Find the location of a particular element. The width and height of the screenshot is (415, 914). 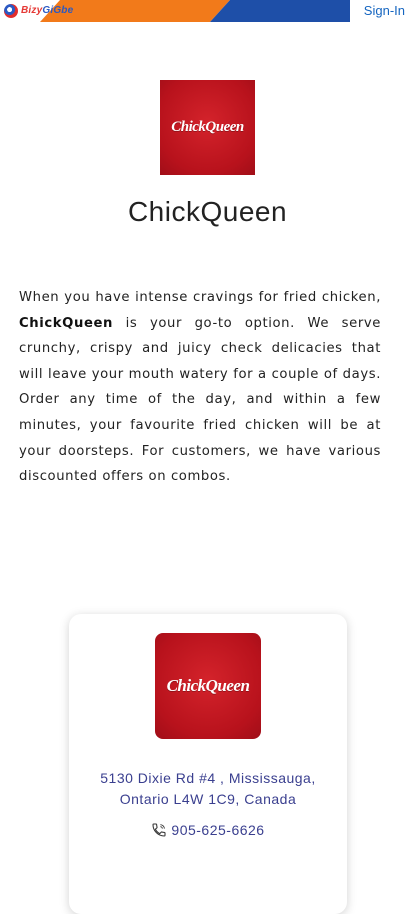

phone-link: 905-625-6626 is located at coordinates (208, 830).